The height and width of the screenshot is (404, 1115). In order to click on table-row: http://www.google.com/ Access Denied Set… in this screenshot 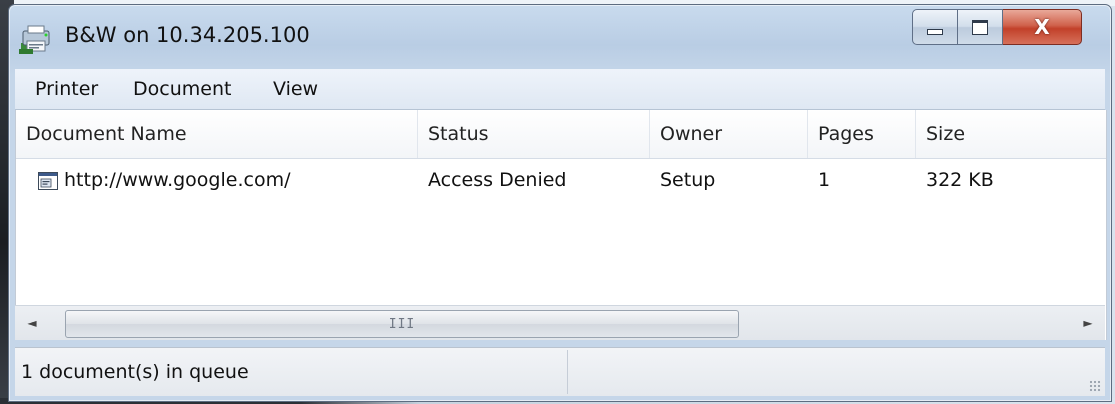, I will do `click(561, 180)`.